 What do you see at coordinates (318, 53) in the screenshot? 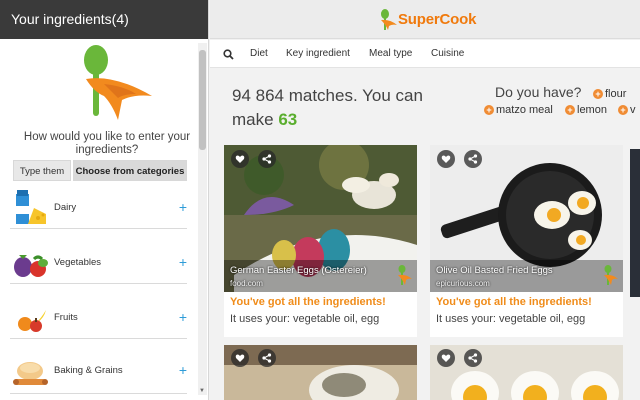
I see `filter-key-ingredient: Key ingredient` at bounding box center [318, 53].